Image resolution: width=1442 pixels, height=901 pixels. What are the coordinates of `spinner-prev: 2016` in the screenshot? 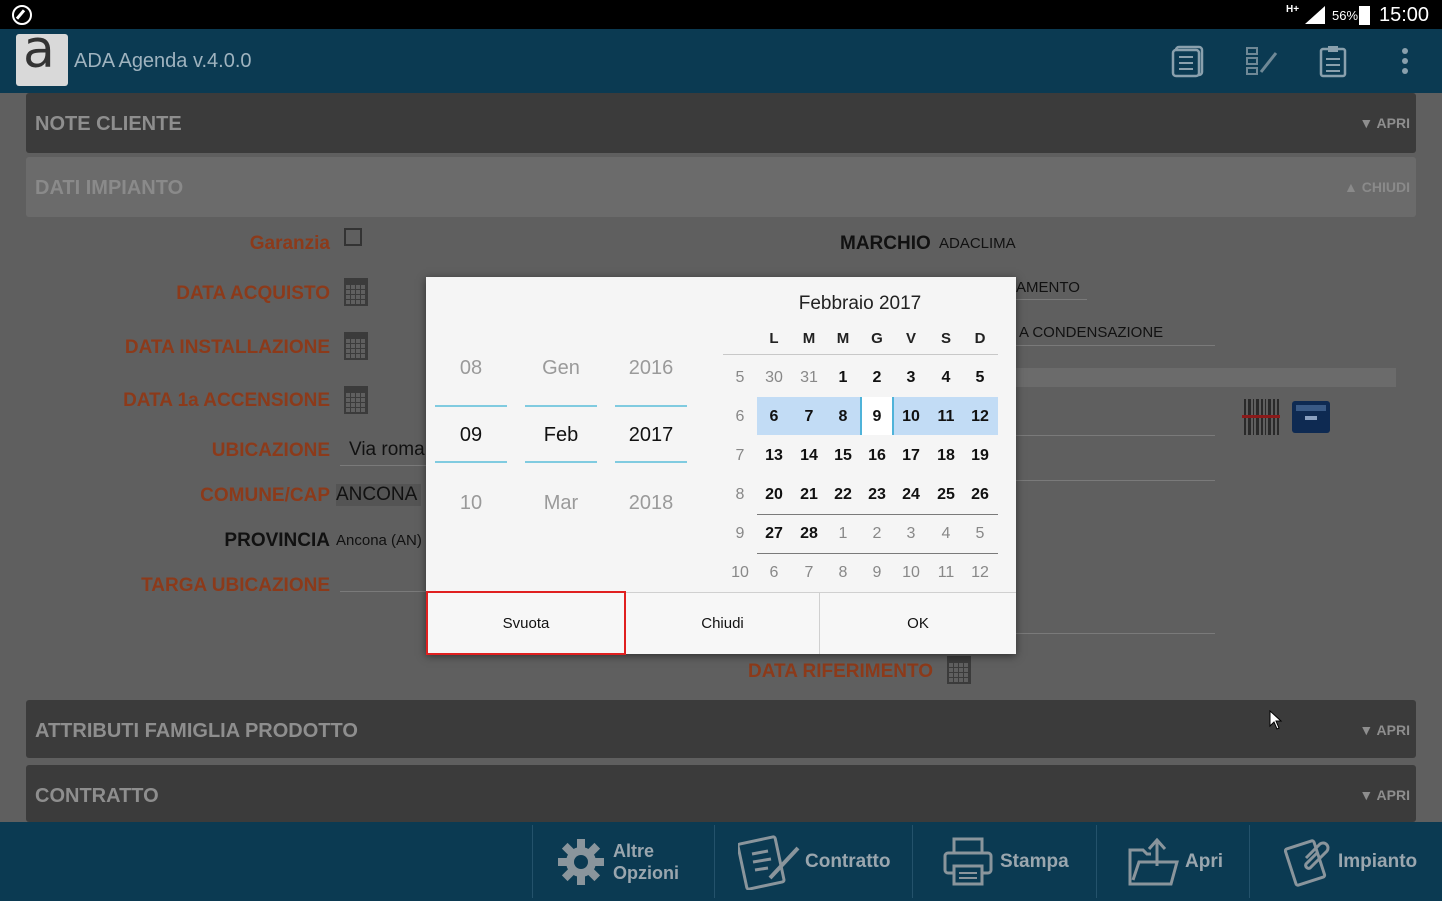 It's located at (651, 368).